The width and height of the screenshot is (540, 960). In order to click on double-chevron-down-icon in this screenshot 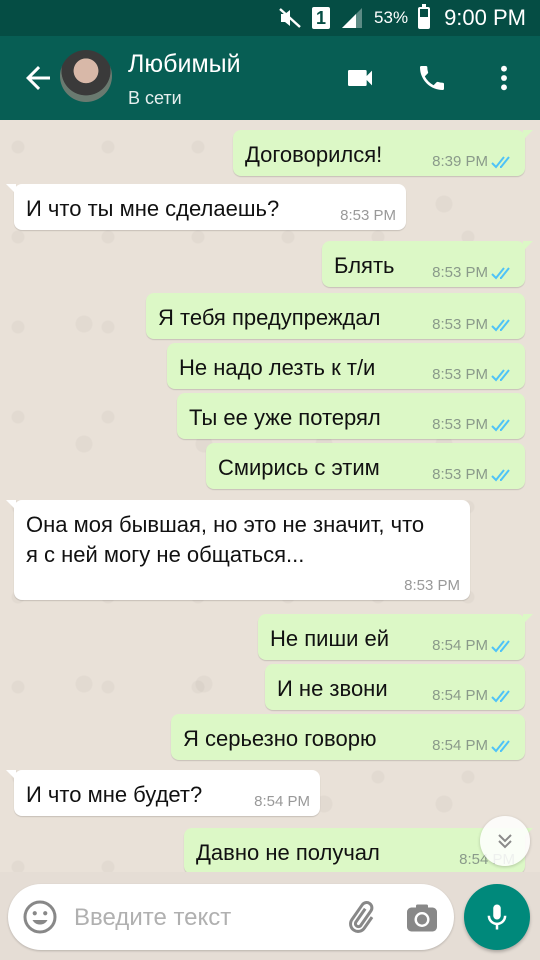, I will do `click(505, 841)`.